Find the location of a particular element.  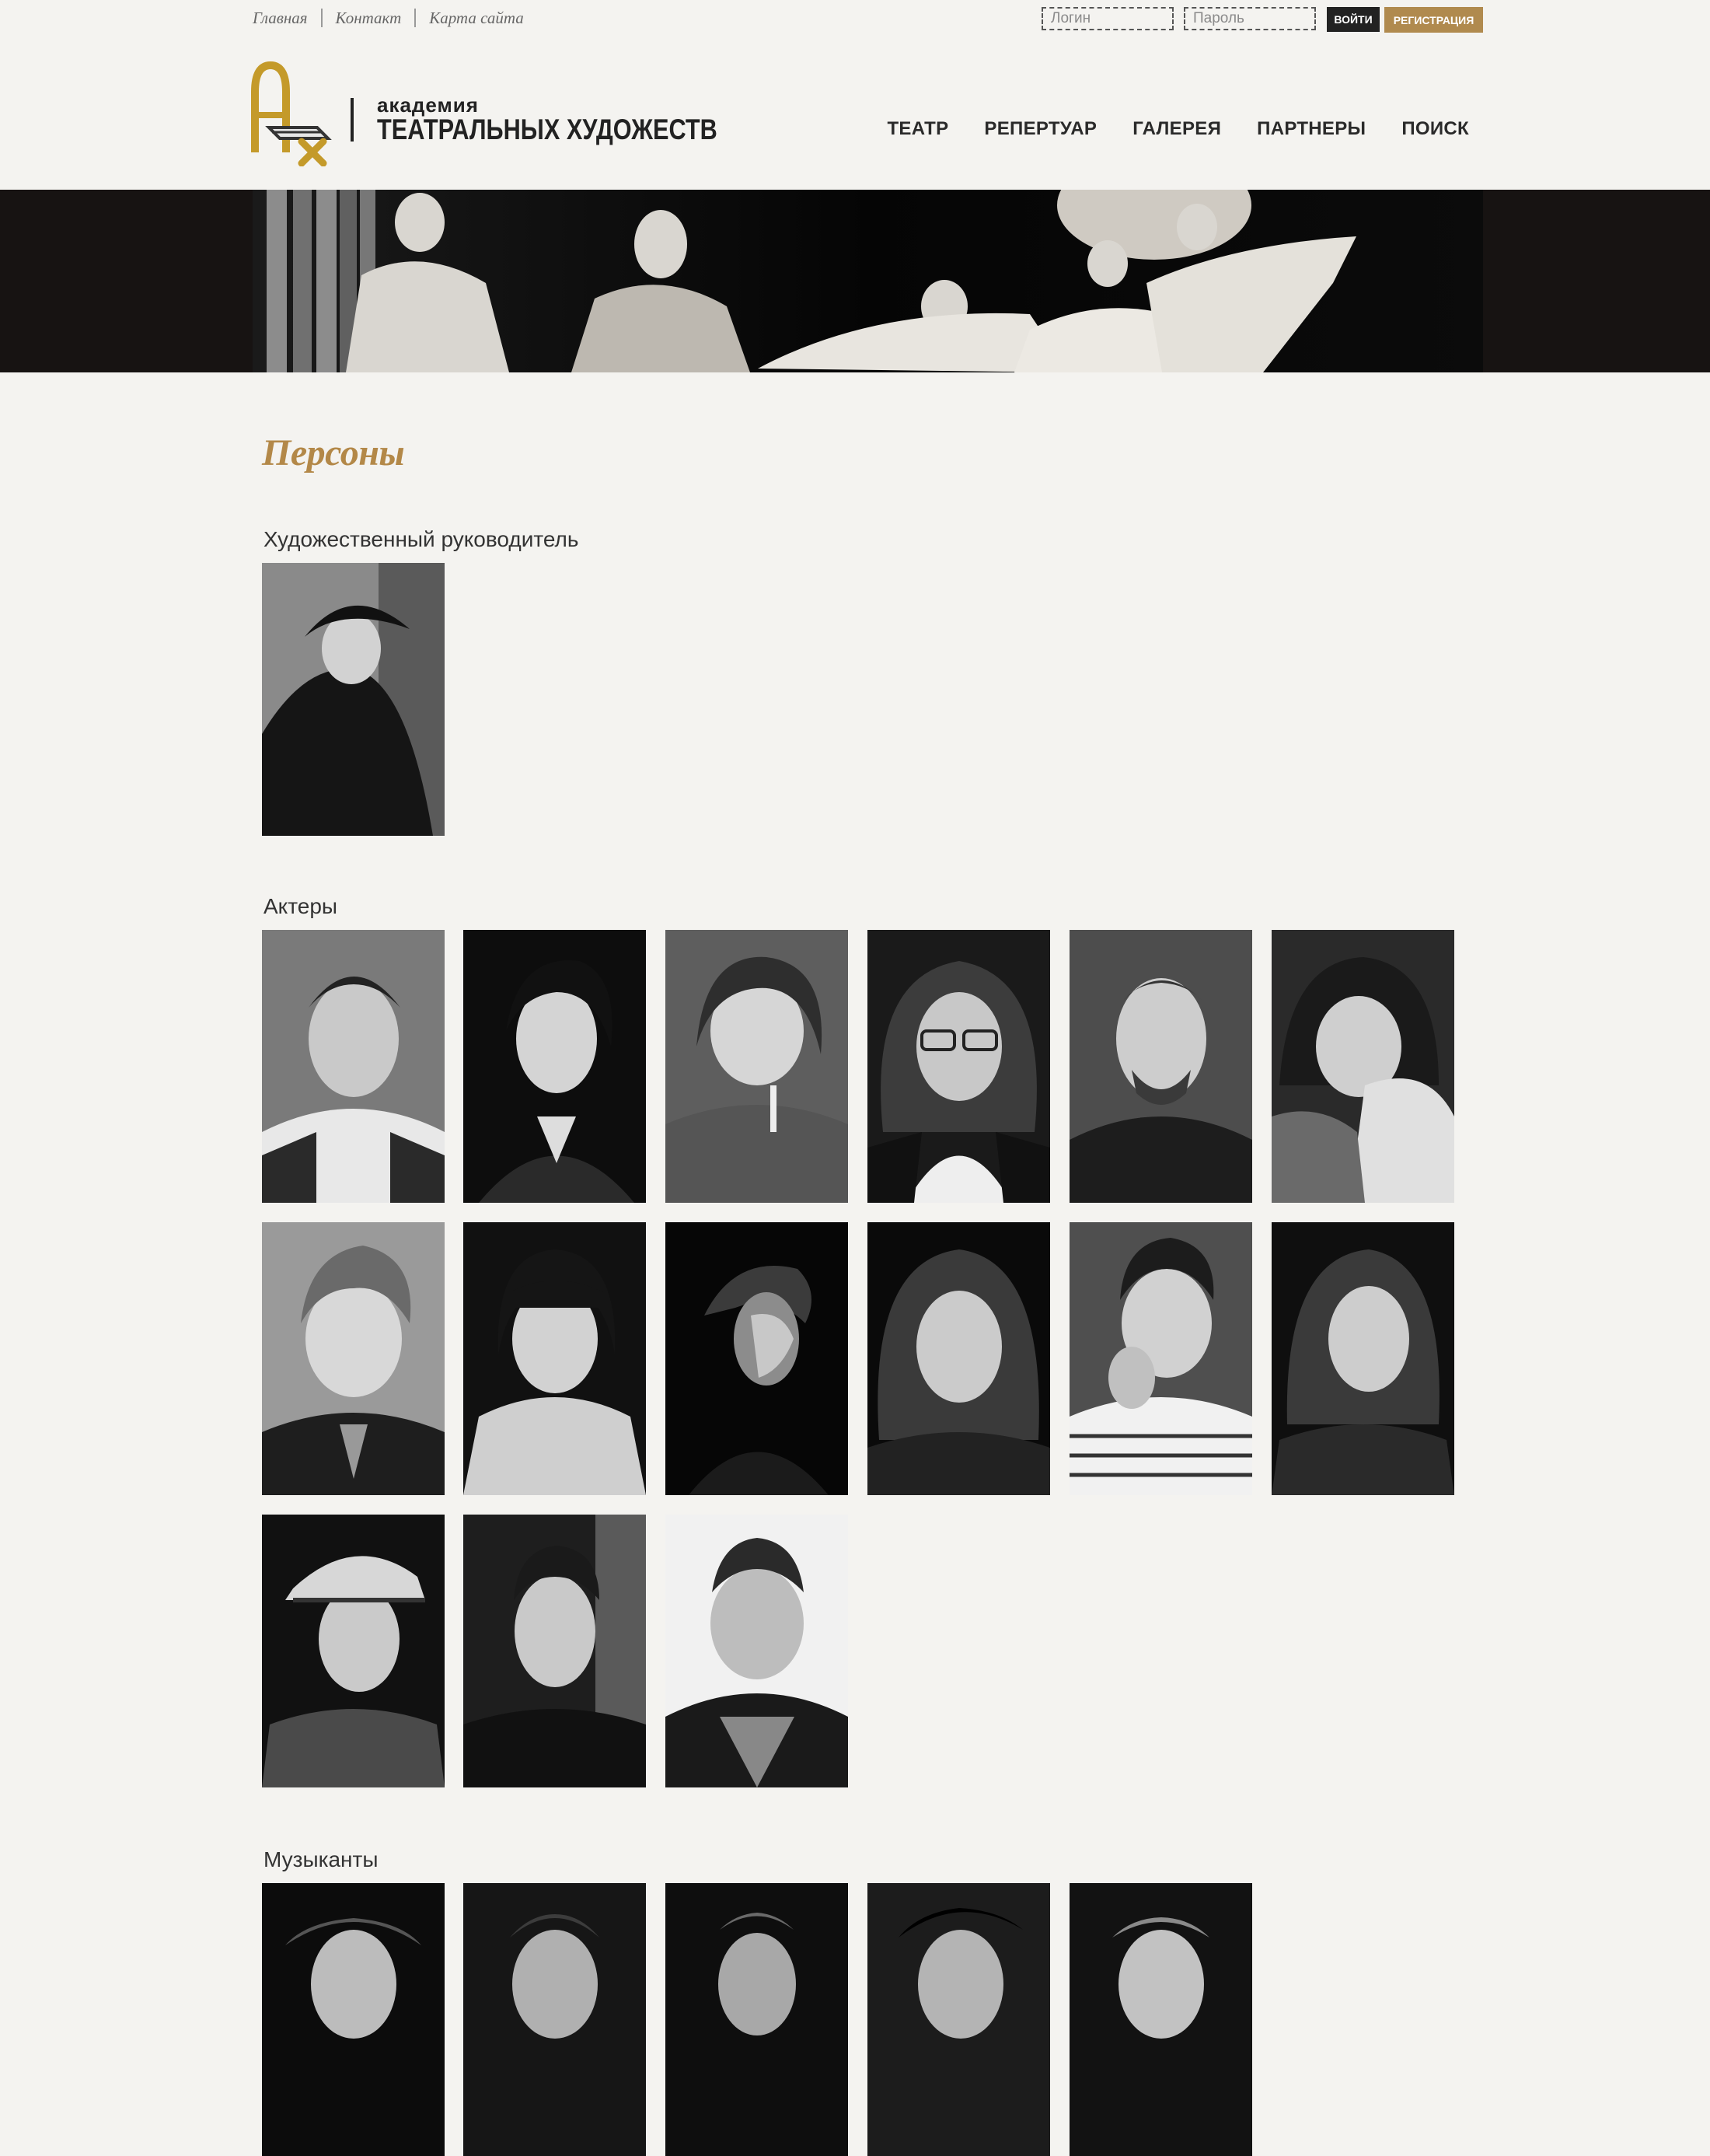

top-link-sitemap: Карта сайта is located at coordinates (475, 18).